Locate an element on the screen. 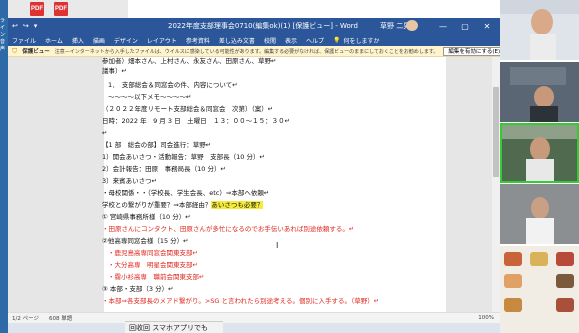 This screenshot has width=579, height=333. window-controls: — ▢ ✕ is located at coordinates (465, 26).